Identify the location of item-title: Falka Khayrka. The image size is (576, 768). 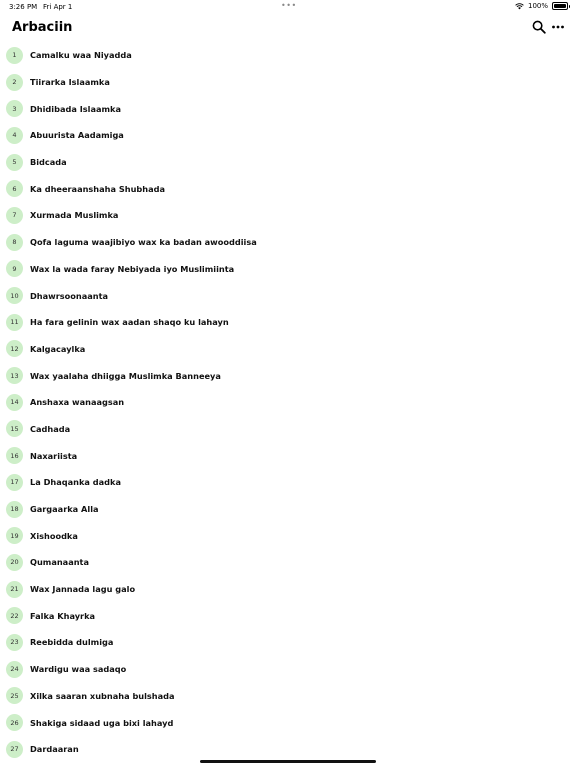
(63, 615).